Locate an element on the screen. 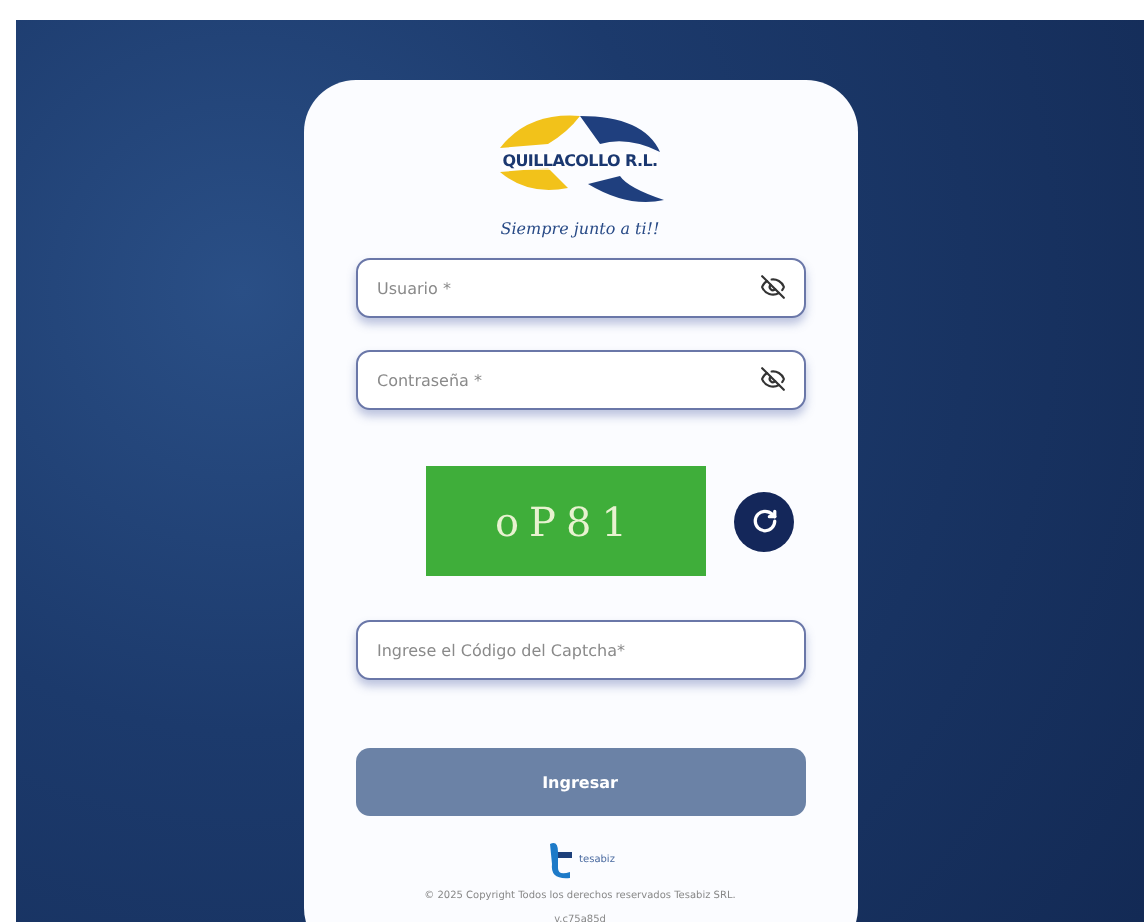  input-field: Usuario * is located at coordinates (580, 288).